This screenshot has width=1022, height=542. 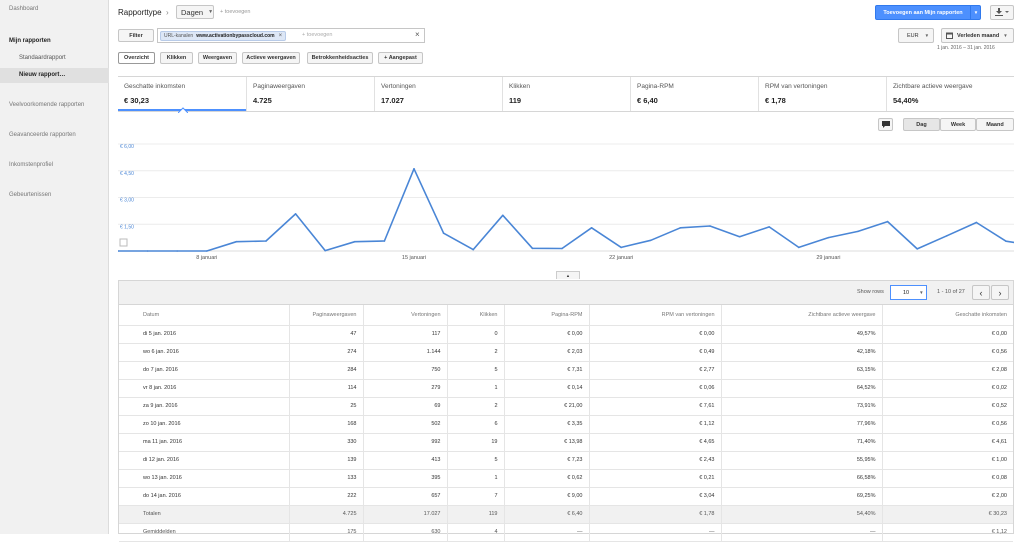 What do you see at coordinates (42, 58) in the screenshot?
I see `sidebar-item-standard-report: Standaardrapport` at bounding box center [42, 58].